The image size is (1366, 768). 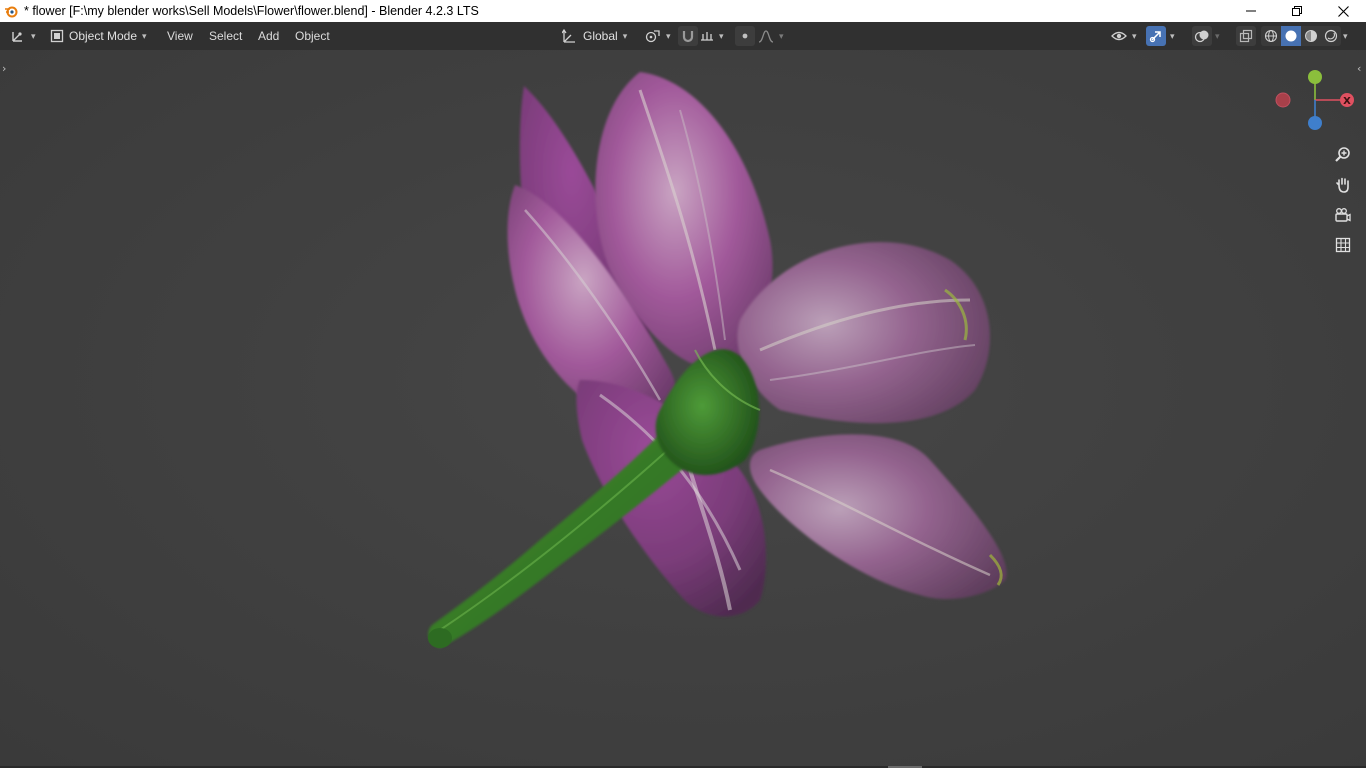 I want to click on toolbar-expand-arrow: ›, so click(x=4, y=68).